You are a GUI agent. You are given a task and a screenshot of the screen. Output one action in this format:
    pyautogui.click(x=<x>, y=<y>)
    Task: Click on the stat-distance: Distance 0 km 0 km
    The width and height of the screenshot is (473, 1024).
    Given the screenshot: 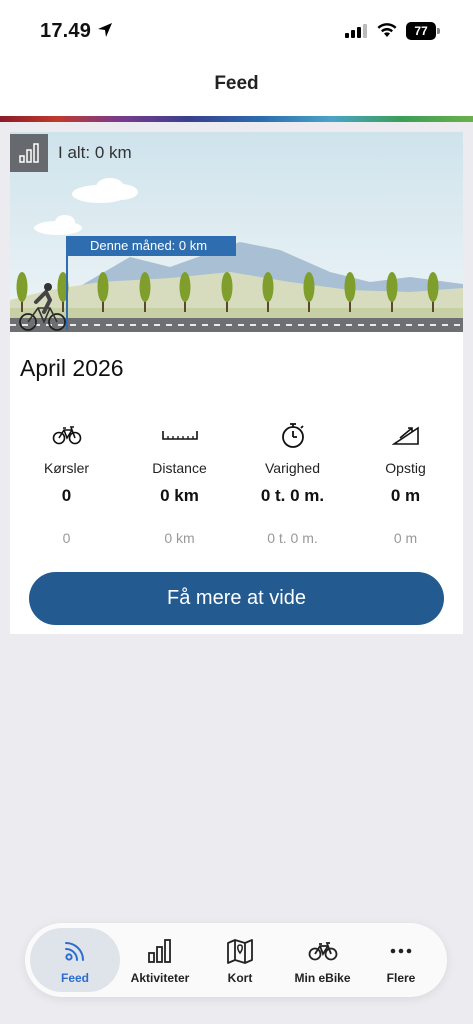 What is the action you would take?
    pyautogui.click(x=179, y=483)
    